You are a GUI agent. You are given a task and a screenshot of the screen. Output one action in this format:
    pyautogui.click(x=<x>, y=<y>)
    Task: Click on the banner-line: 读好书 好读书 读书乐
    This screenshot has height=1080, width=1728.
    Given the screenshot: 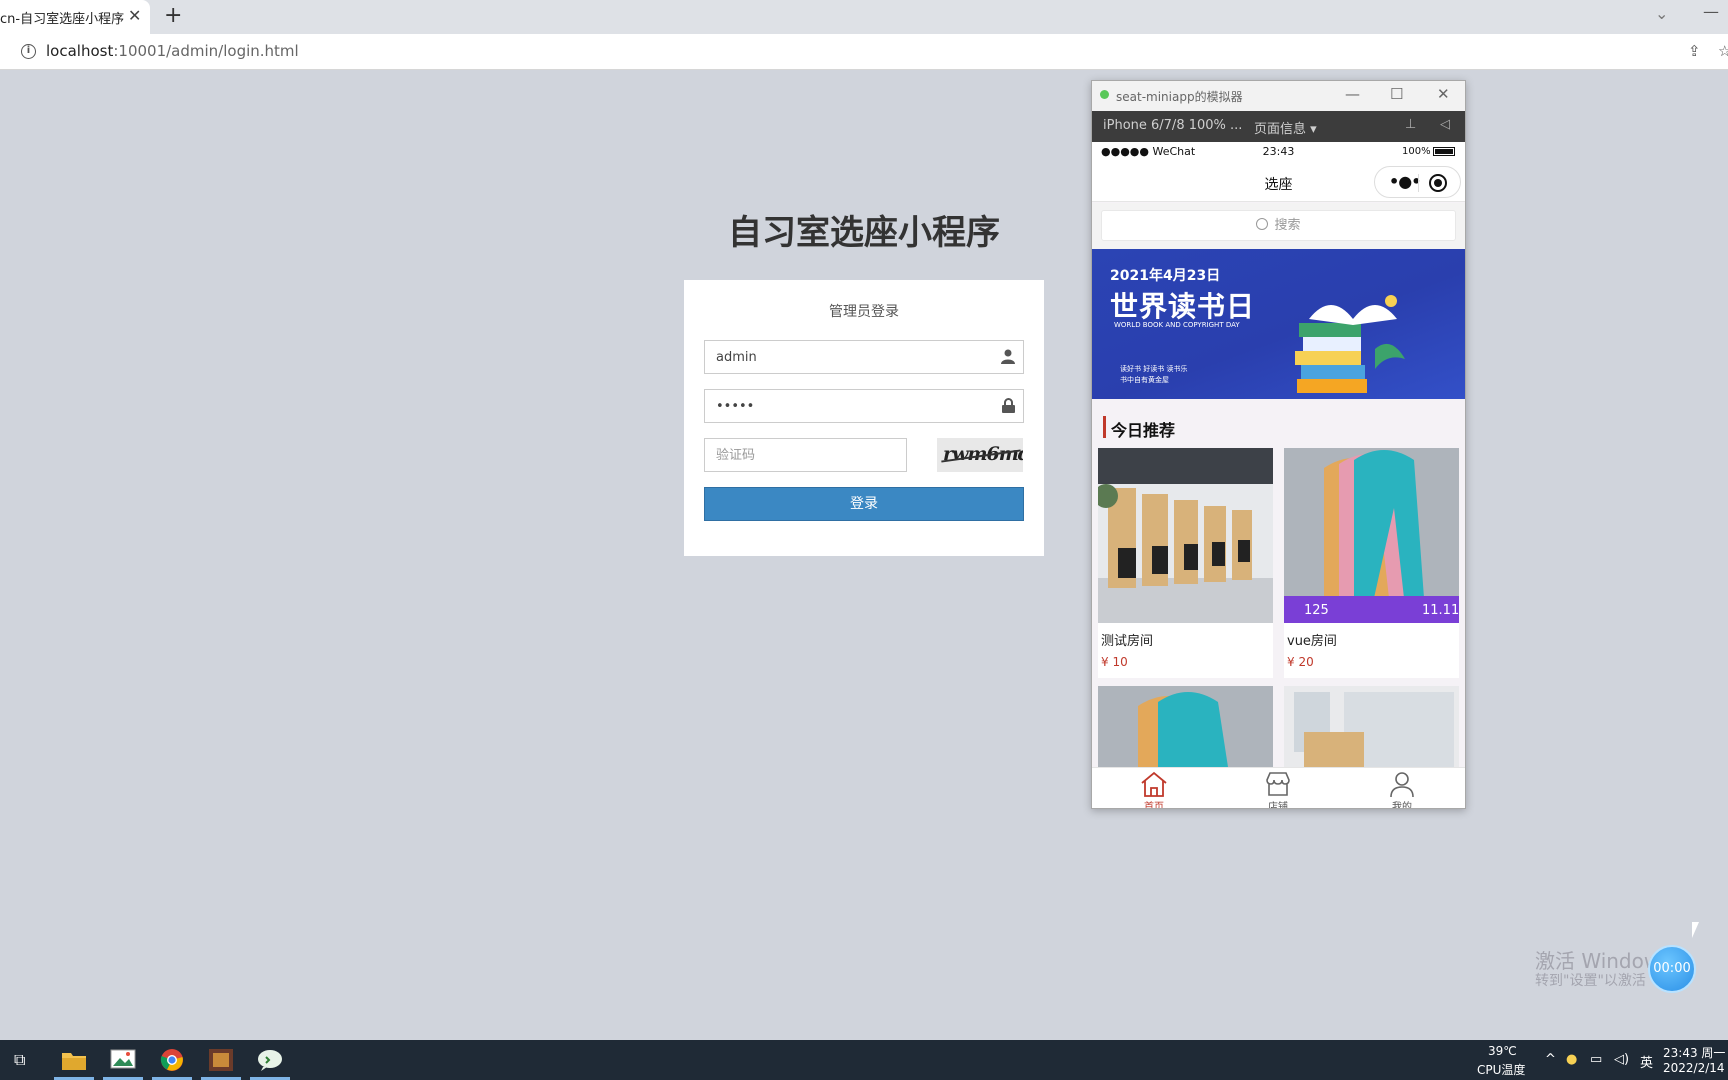 What is the action you would take?
    pyautogui.click(x=1154, y=369)
    